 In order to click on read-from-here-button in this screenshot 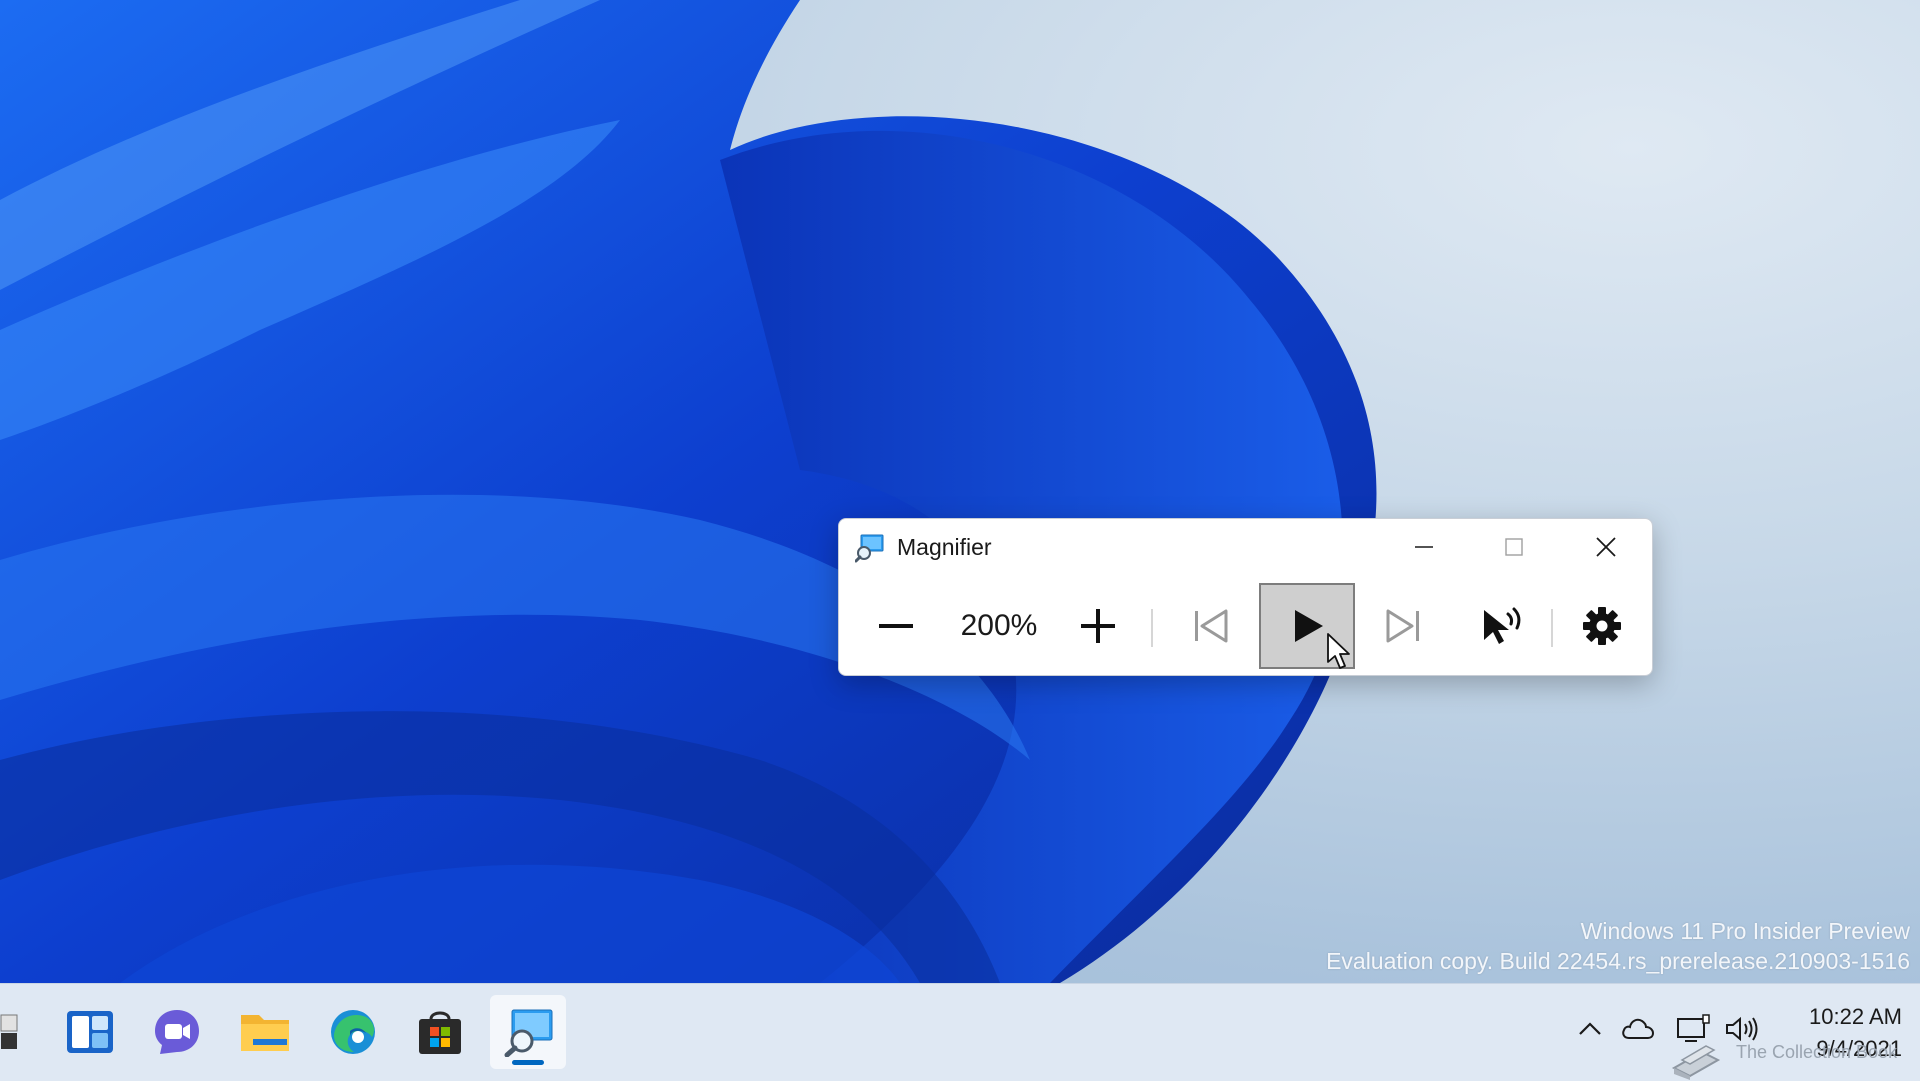, I will do `click(1502, 626)`.